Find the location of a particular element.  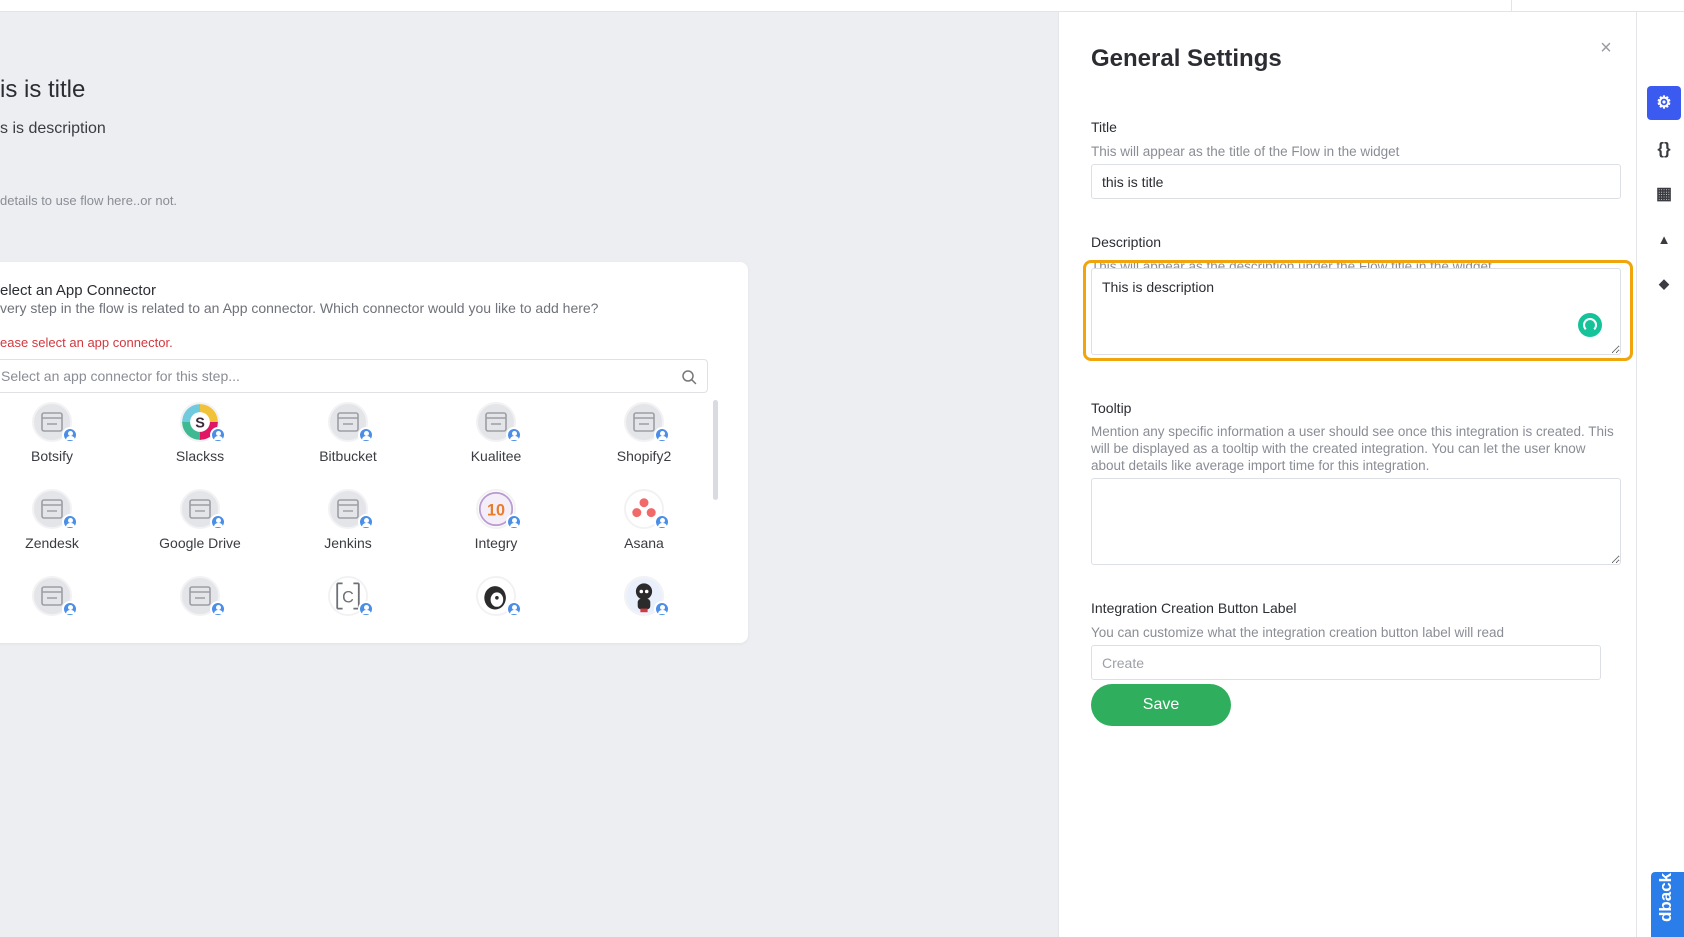

app-connector-item: Zendesk is located at coordinates (61, 529).